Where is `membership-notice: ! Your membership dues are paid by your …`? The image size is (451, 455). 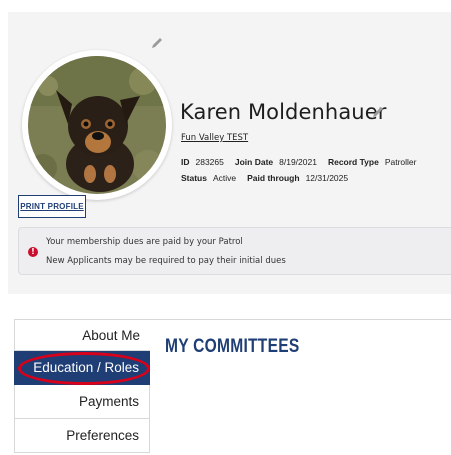 membership-notice: ! Your membership dues are paid by your … is located at coordinates (234, 251).